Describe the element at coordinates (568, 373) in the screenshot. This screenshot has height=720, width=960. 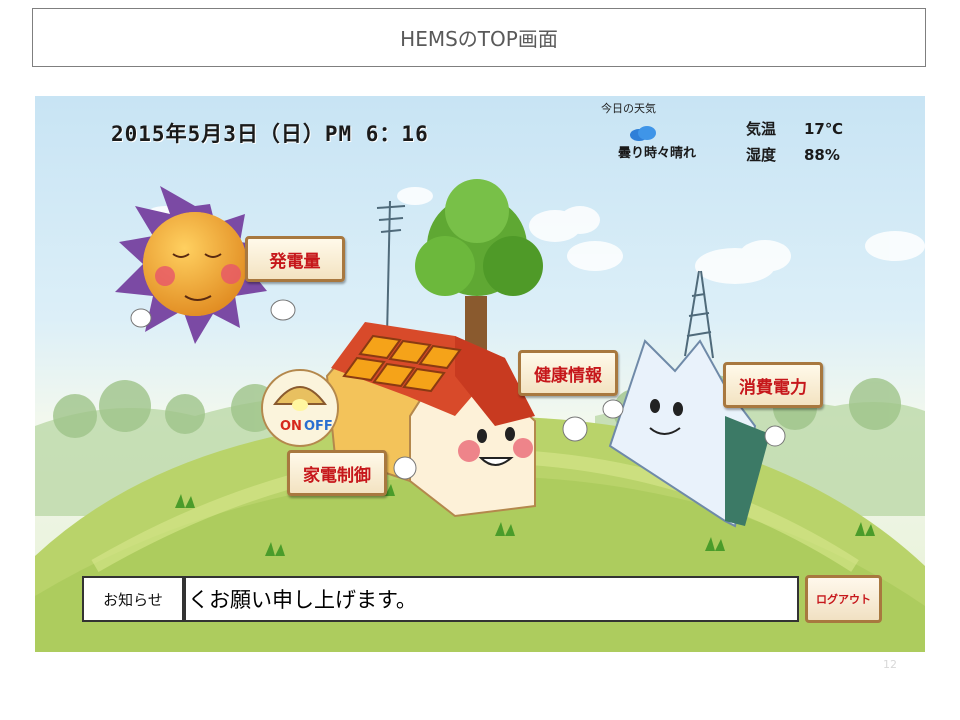
I see `health-info-button: 健康情報` at that location.